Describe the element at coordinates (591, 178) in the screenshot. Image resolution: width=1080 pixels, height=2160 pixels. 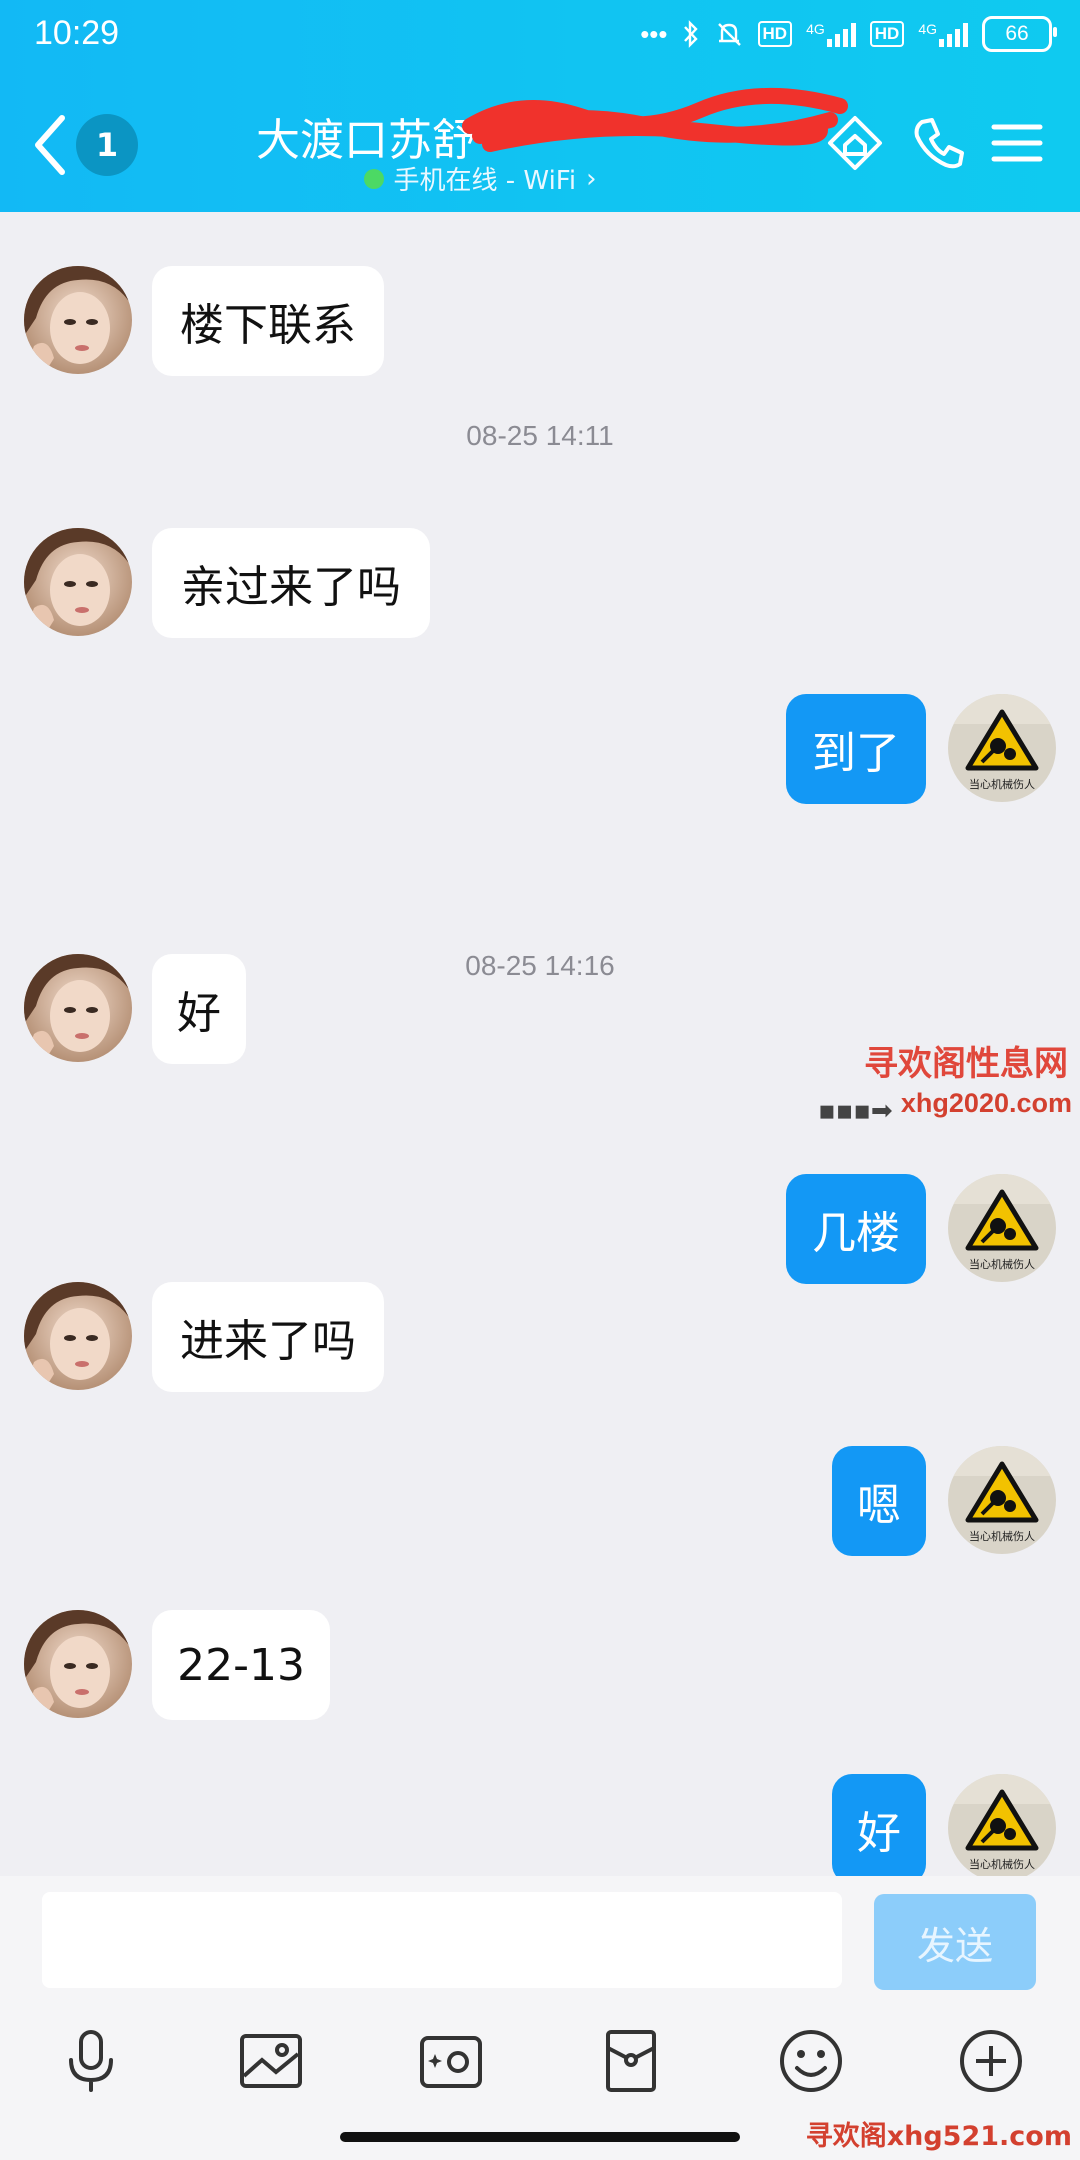
I see `chevron-right-icon: ›` at that location.